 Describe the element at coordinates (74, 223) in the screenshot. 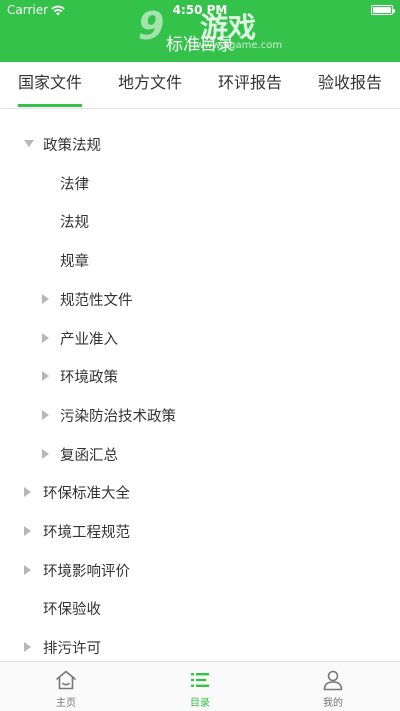

I see `tree-row-label: 法规` at that location.